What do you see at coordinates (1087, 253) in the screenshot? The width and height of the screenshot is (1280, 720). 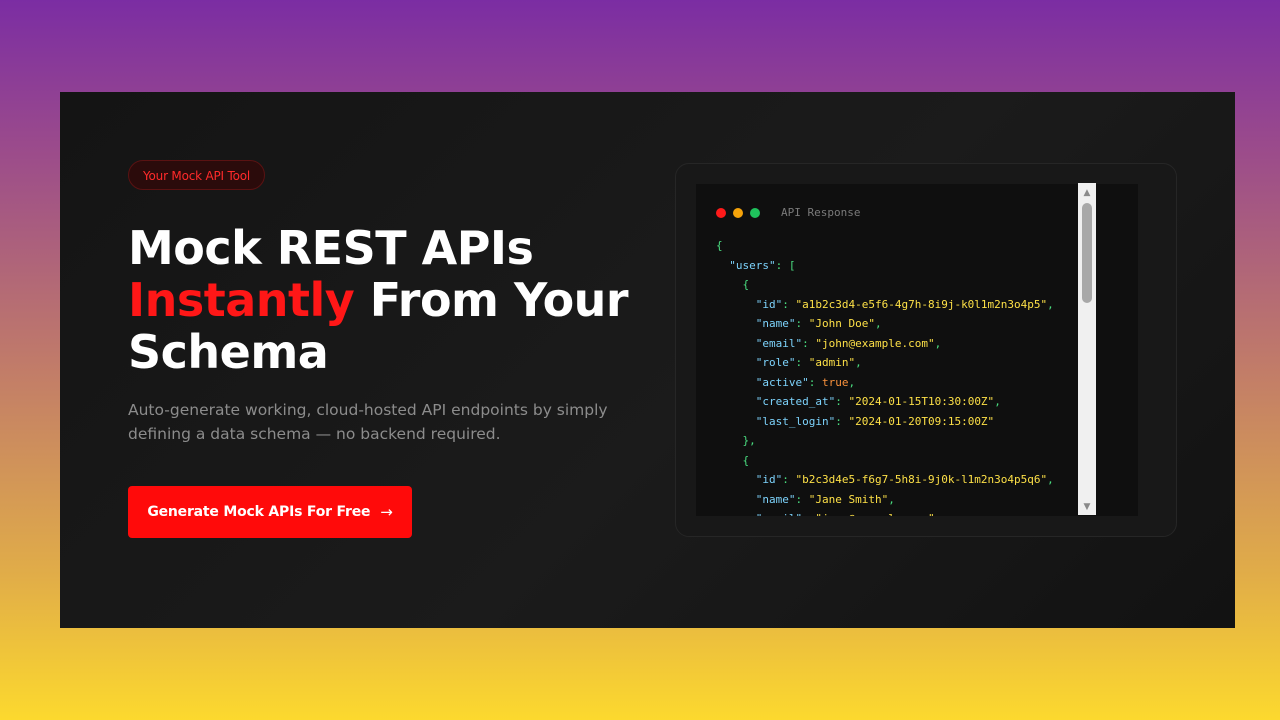 I see `scroll-thumb` at bounding box center [1087, 253].